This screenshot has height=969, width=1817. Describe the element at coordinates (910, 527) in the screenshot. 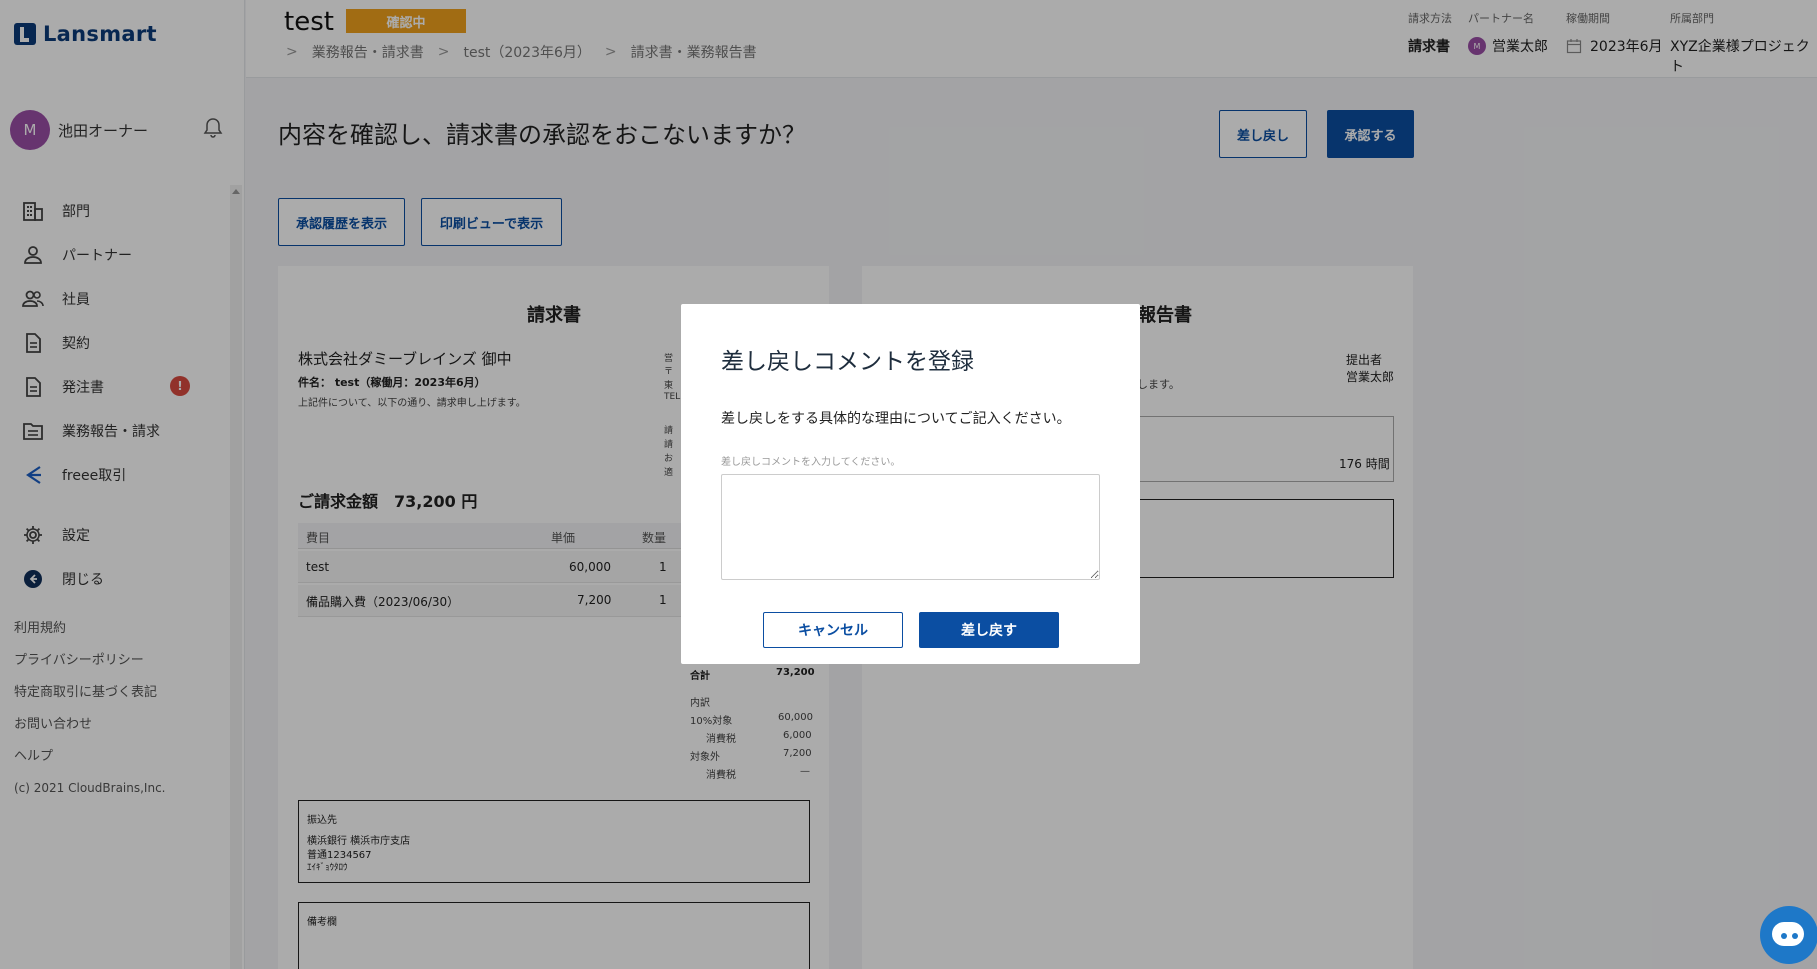

I see `reject-comment-textarea` at that location.